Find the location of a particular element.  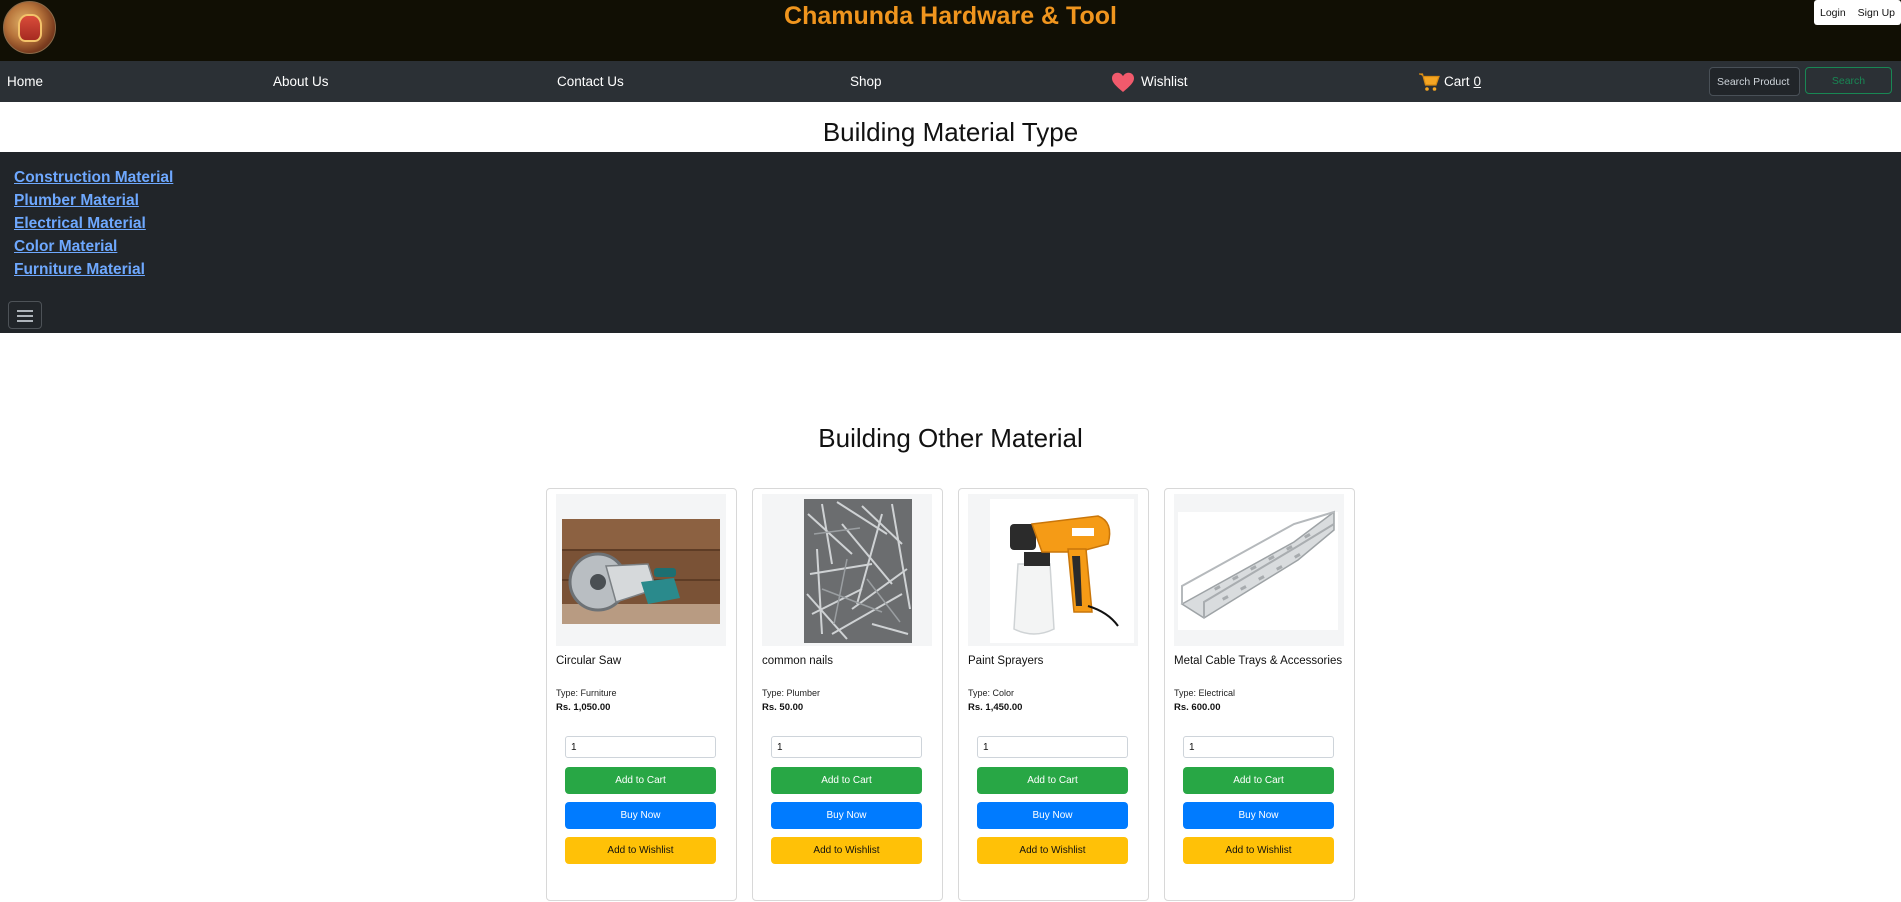

nav-wishlist: Wishlist is located at coordinates (1149, 81).